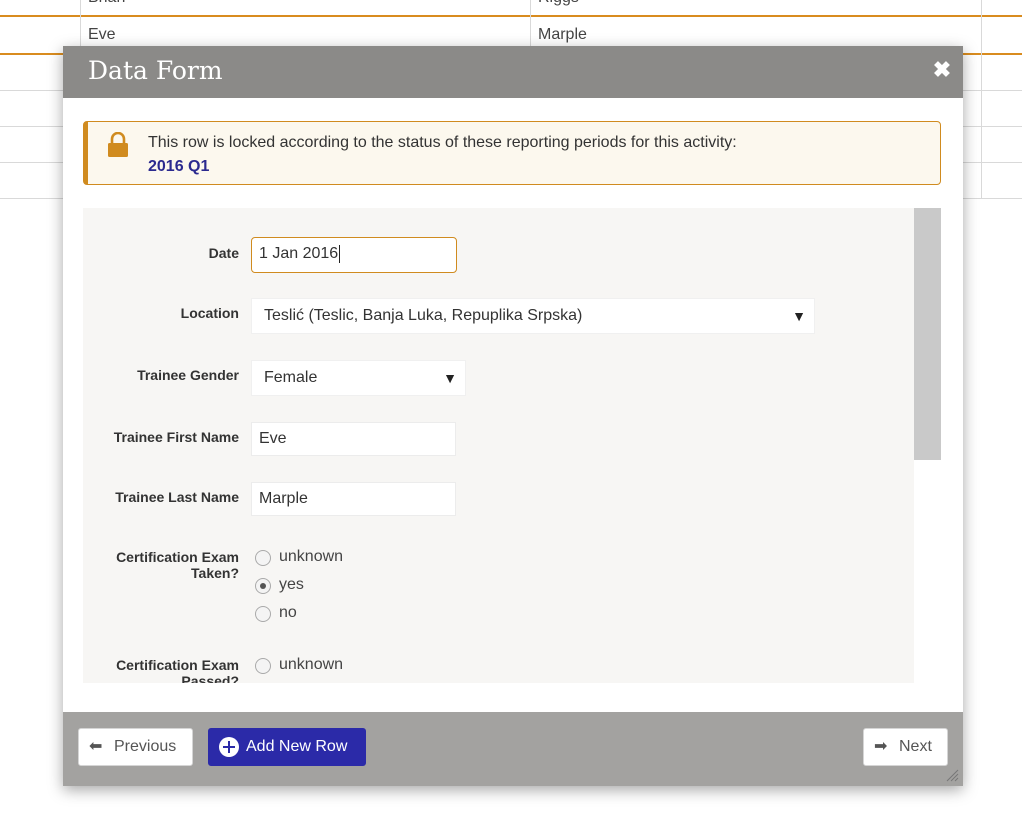 The height and width of the screenshot is (832, 1022). I want to click on gender-label: Trainee Gender, so click(188, 375).